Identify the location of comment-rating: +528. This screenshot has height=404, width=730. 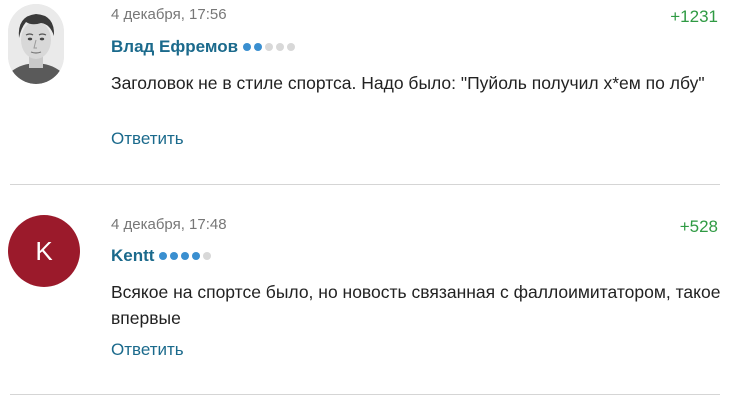
(699, 227).